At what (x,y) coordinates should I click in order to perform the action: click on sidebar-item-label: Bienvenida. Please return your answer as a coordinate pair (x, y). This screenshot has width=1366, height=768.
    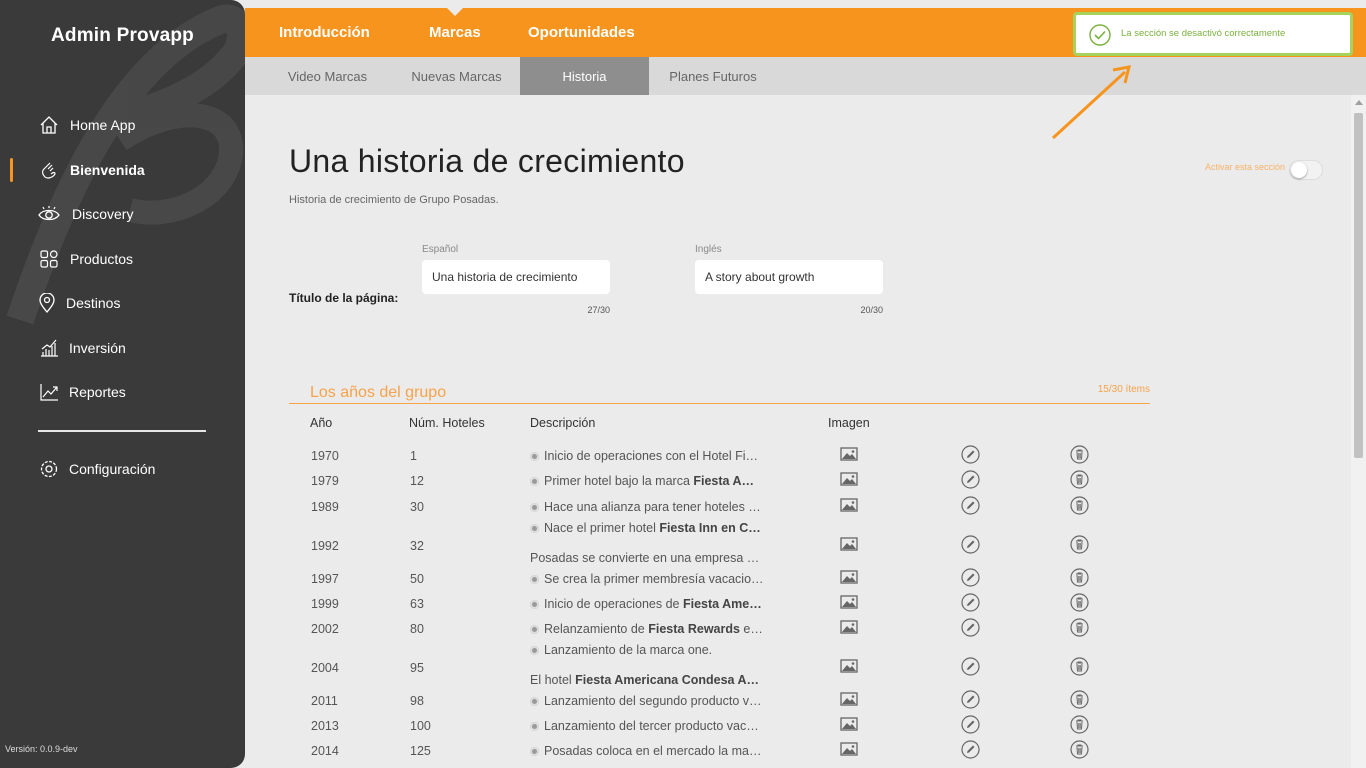
    Looking at the image, I should click on (107, 170).